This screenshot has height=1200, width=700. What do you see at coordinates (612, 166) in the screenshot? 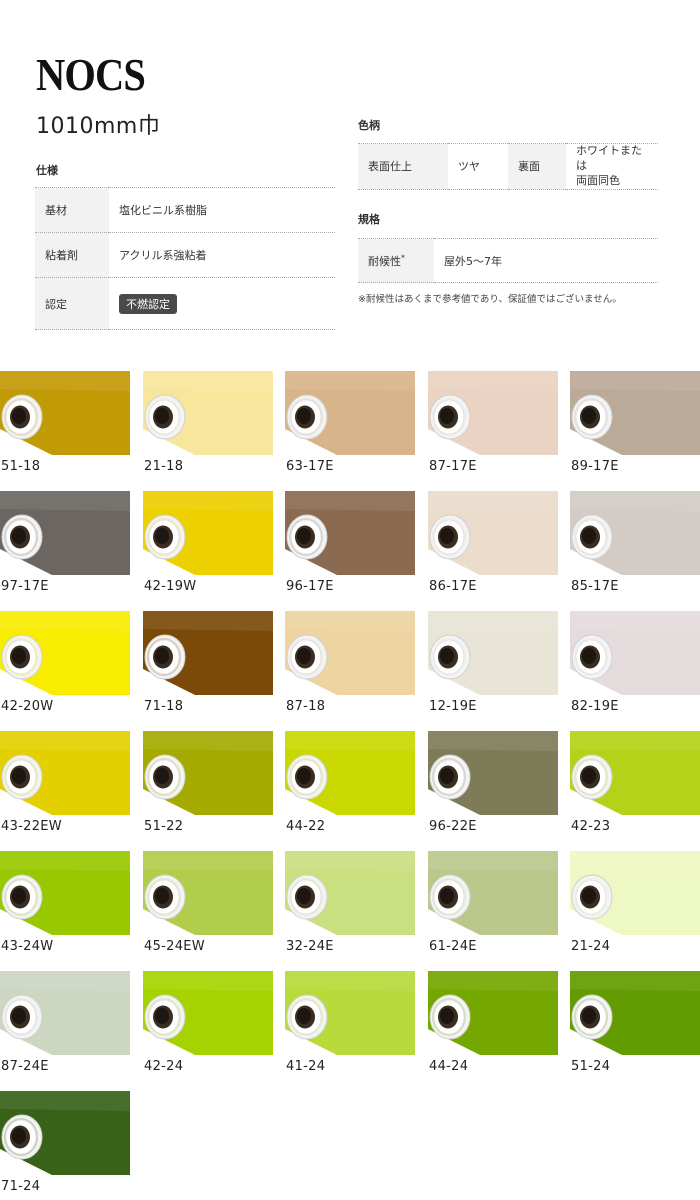
I see `back-value: ホワイトまたは 両面同色` at bounding box center [612, 166].